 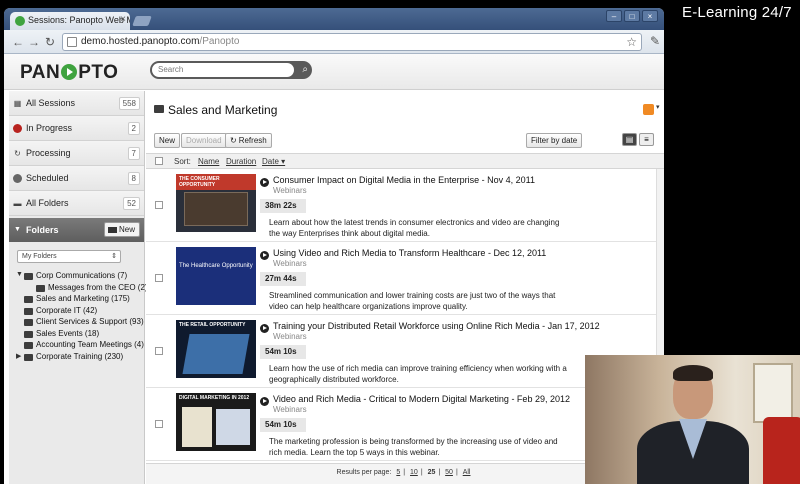 I want to click on new-session-button: New, so click(x=167, y=140).